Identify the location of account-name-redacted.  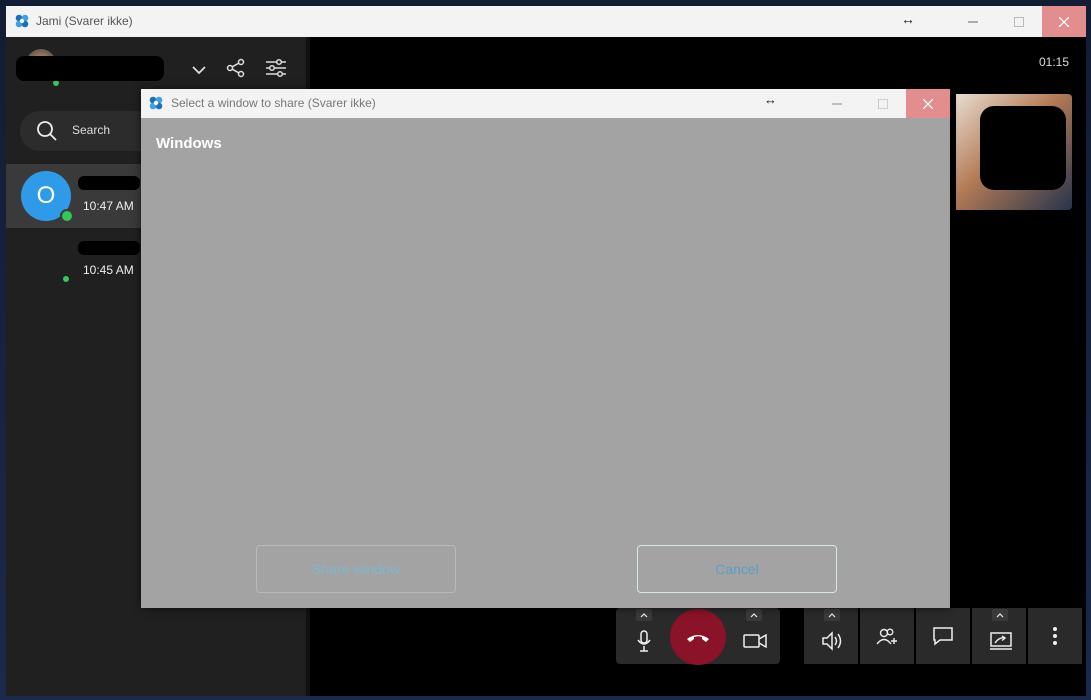
(90, 68).